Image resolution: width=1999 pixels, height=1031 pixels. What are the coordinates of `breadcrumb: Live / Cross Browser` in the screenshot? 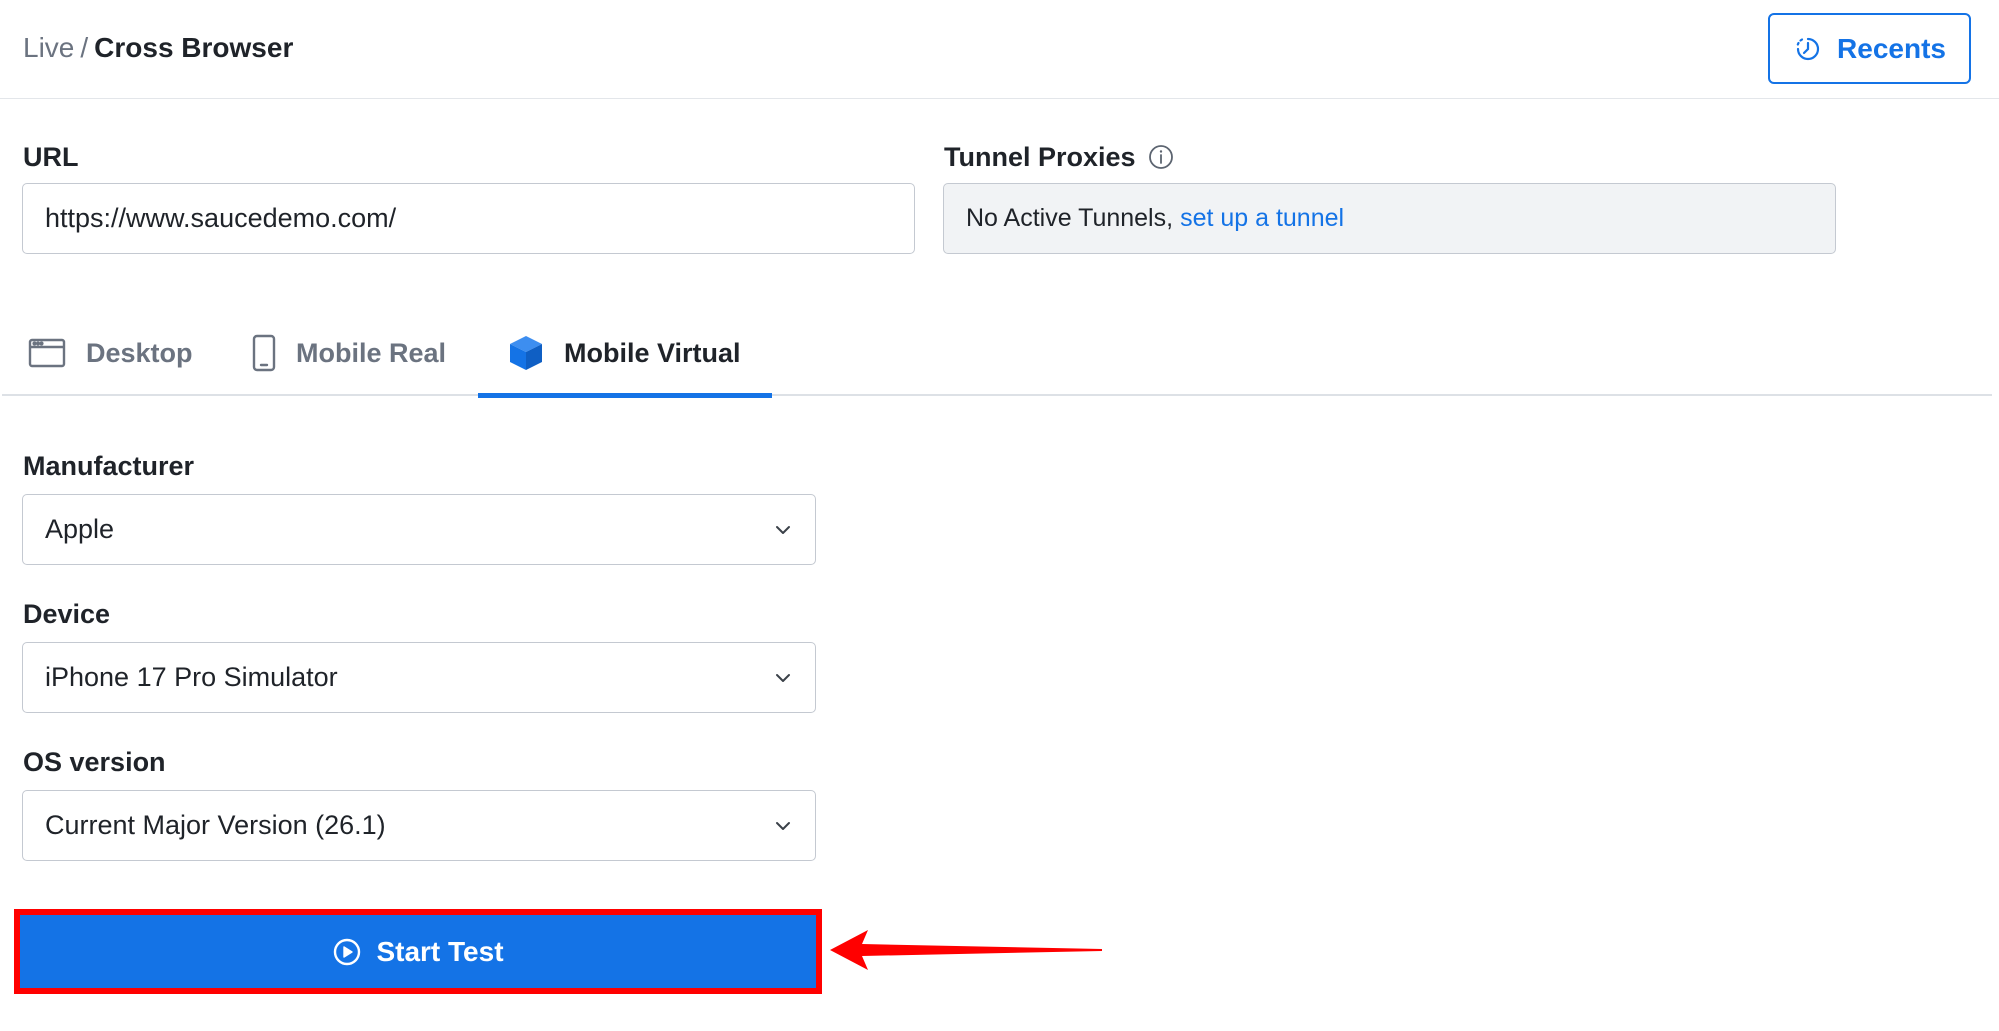 It's located at (158, 48).